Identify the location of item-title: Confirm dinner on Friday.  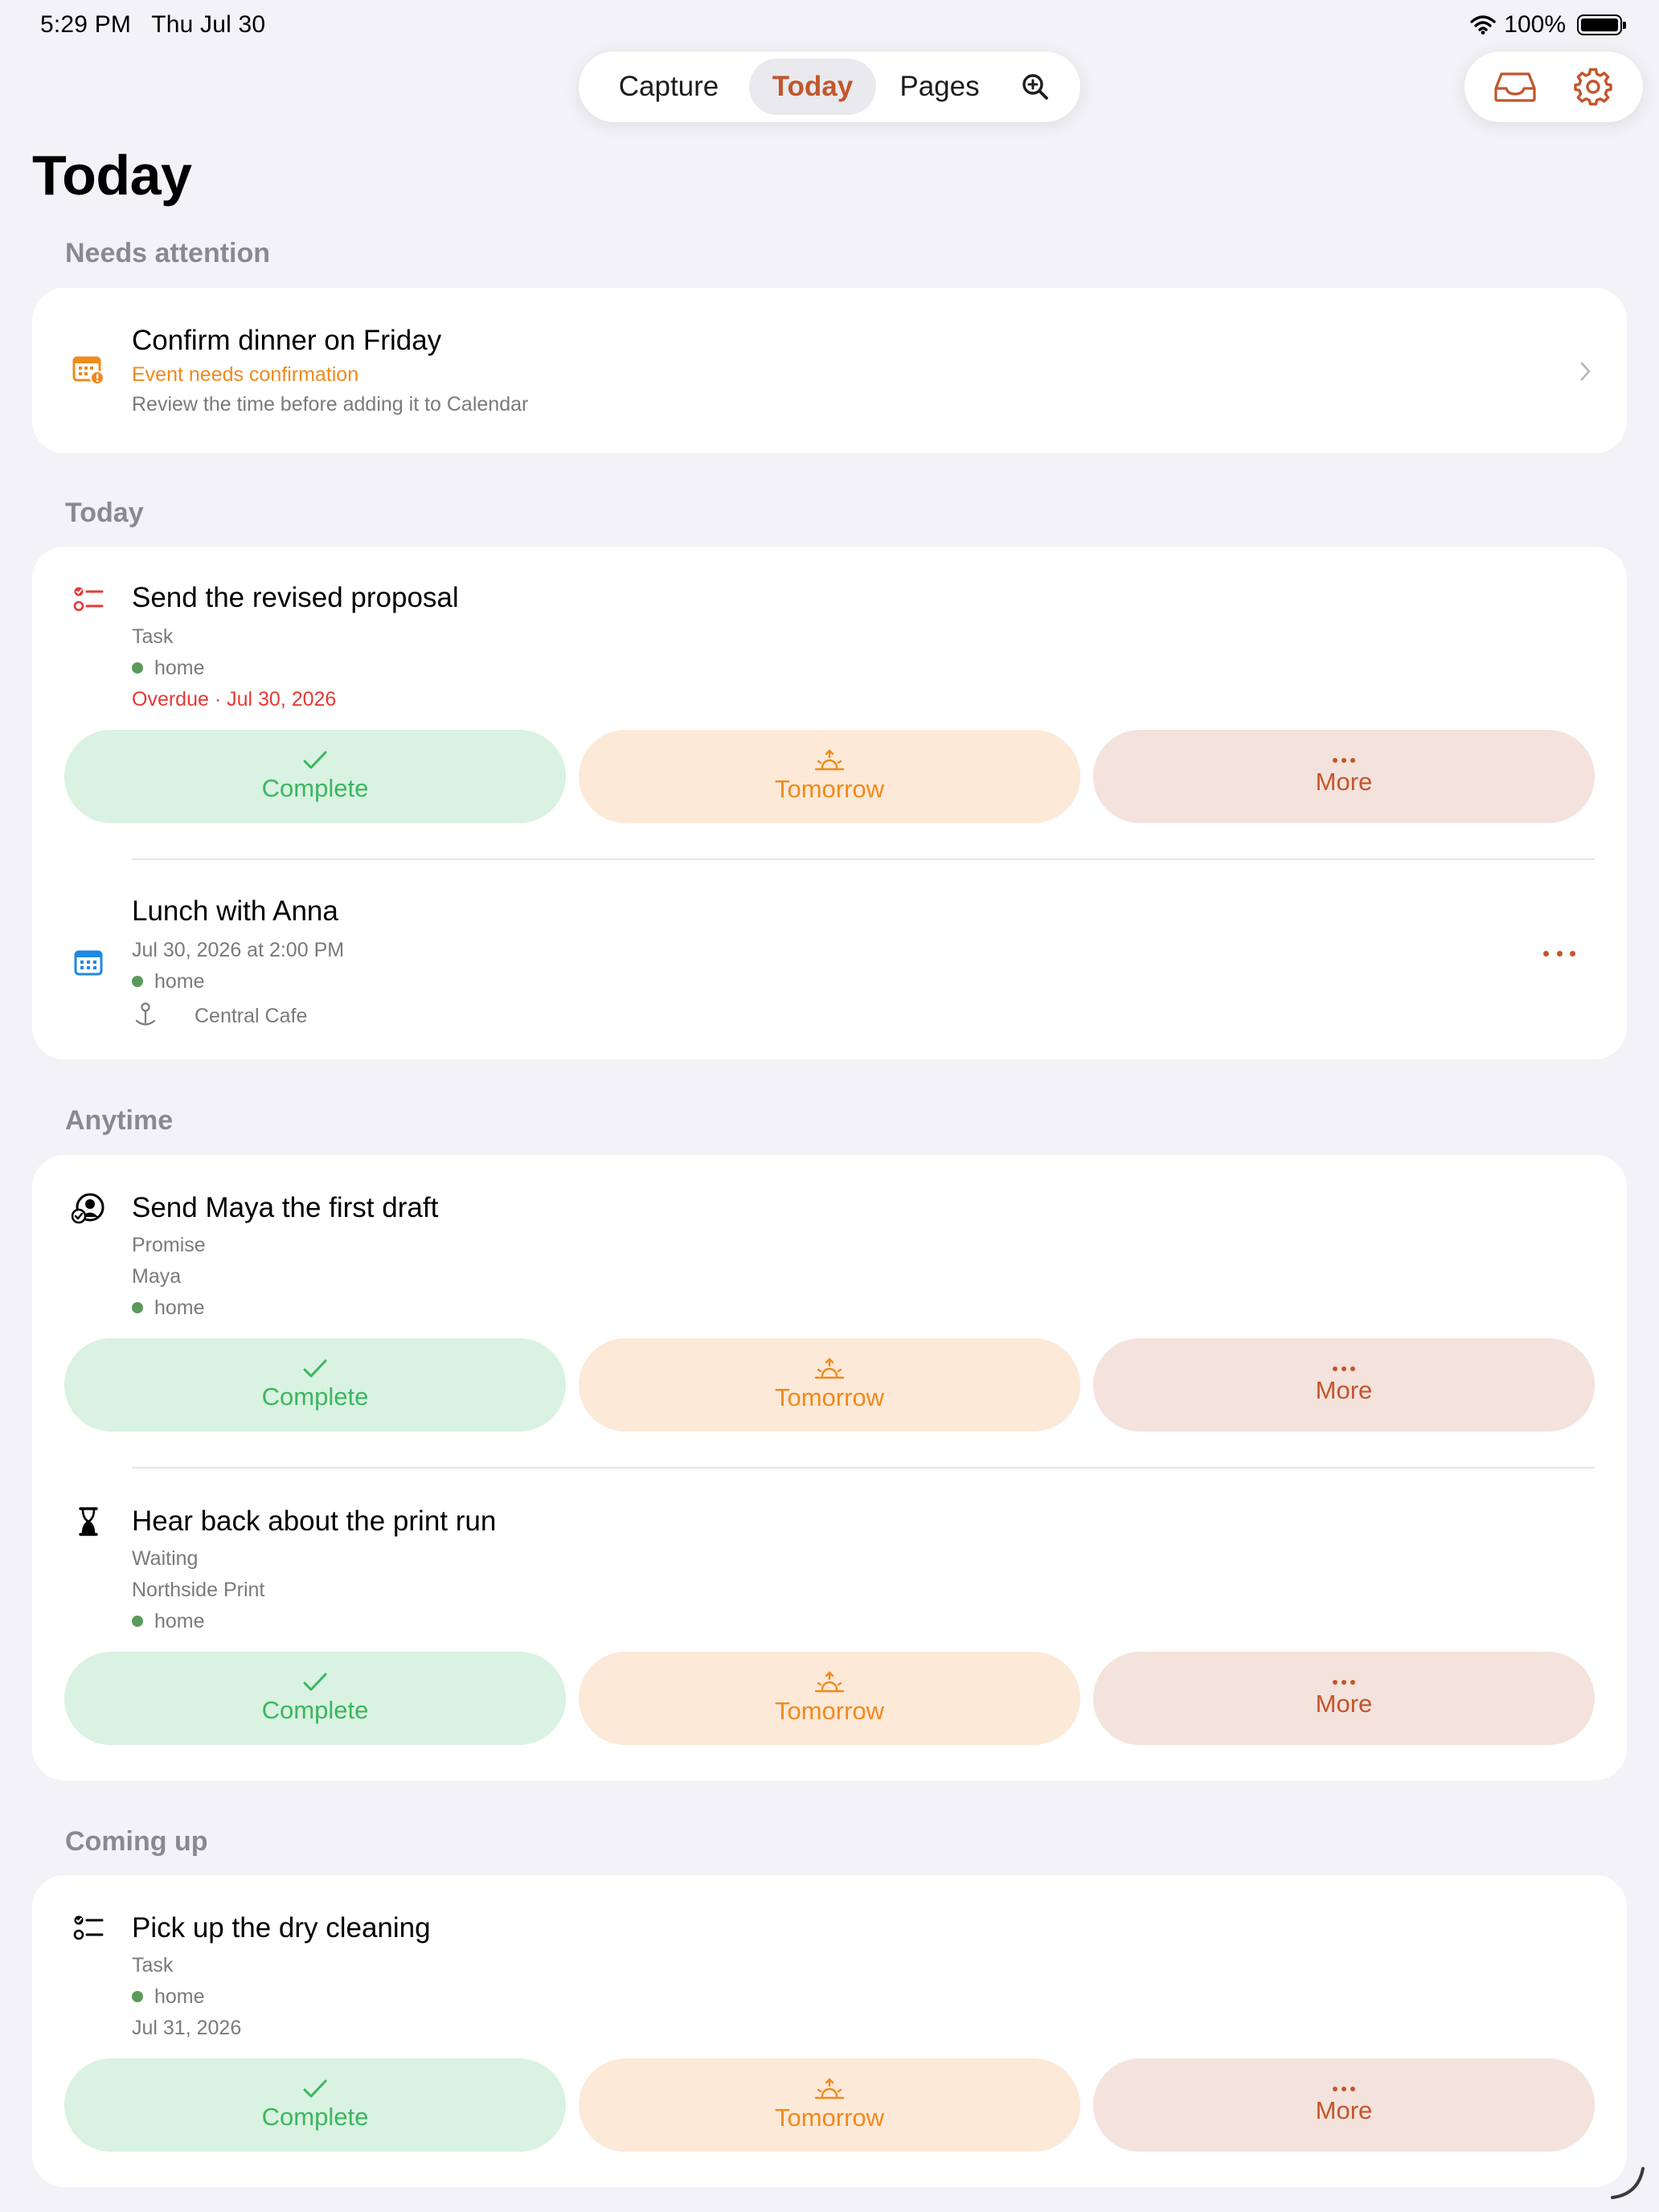
(287, 340).